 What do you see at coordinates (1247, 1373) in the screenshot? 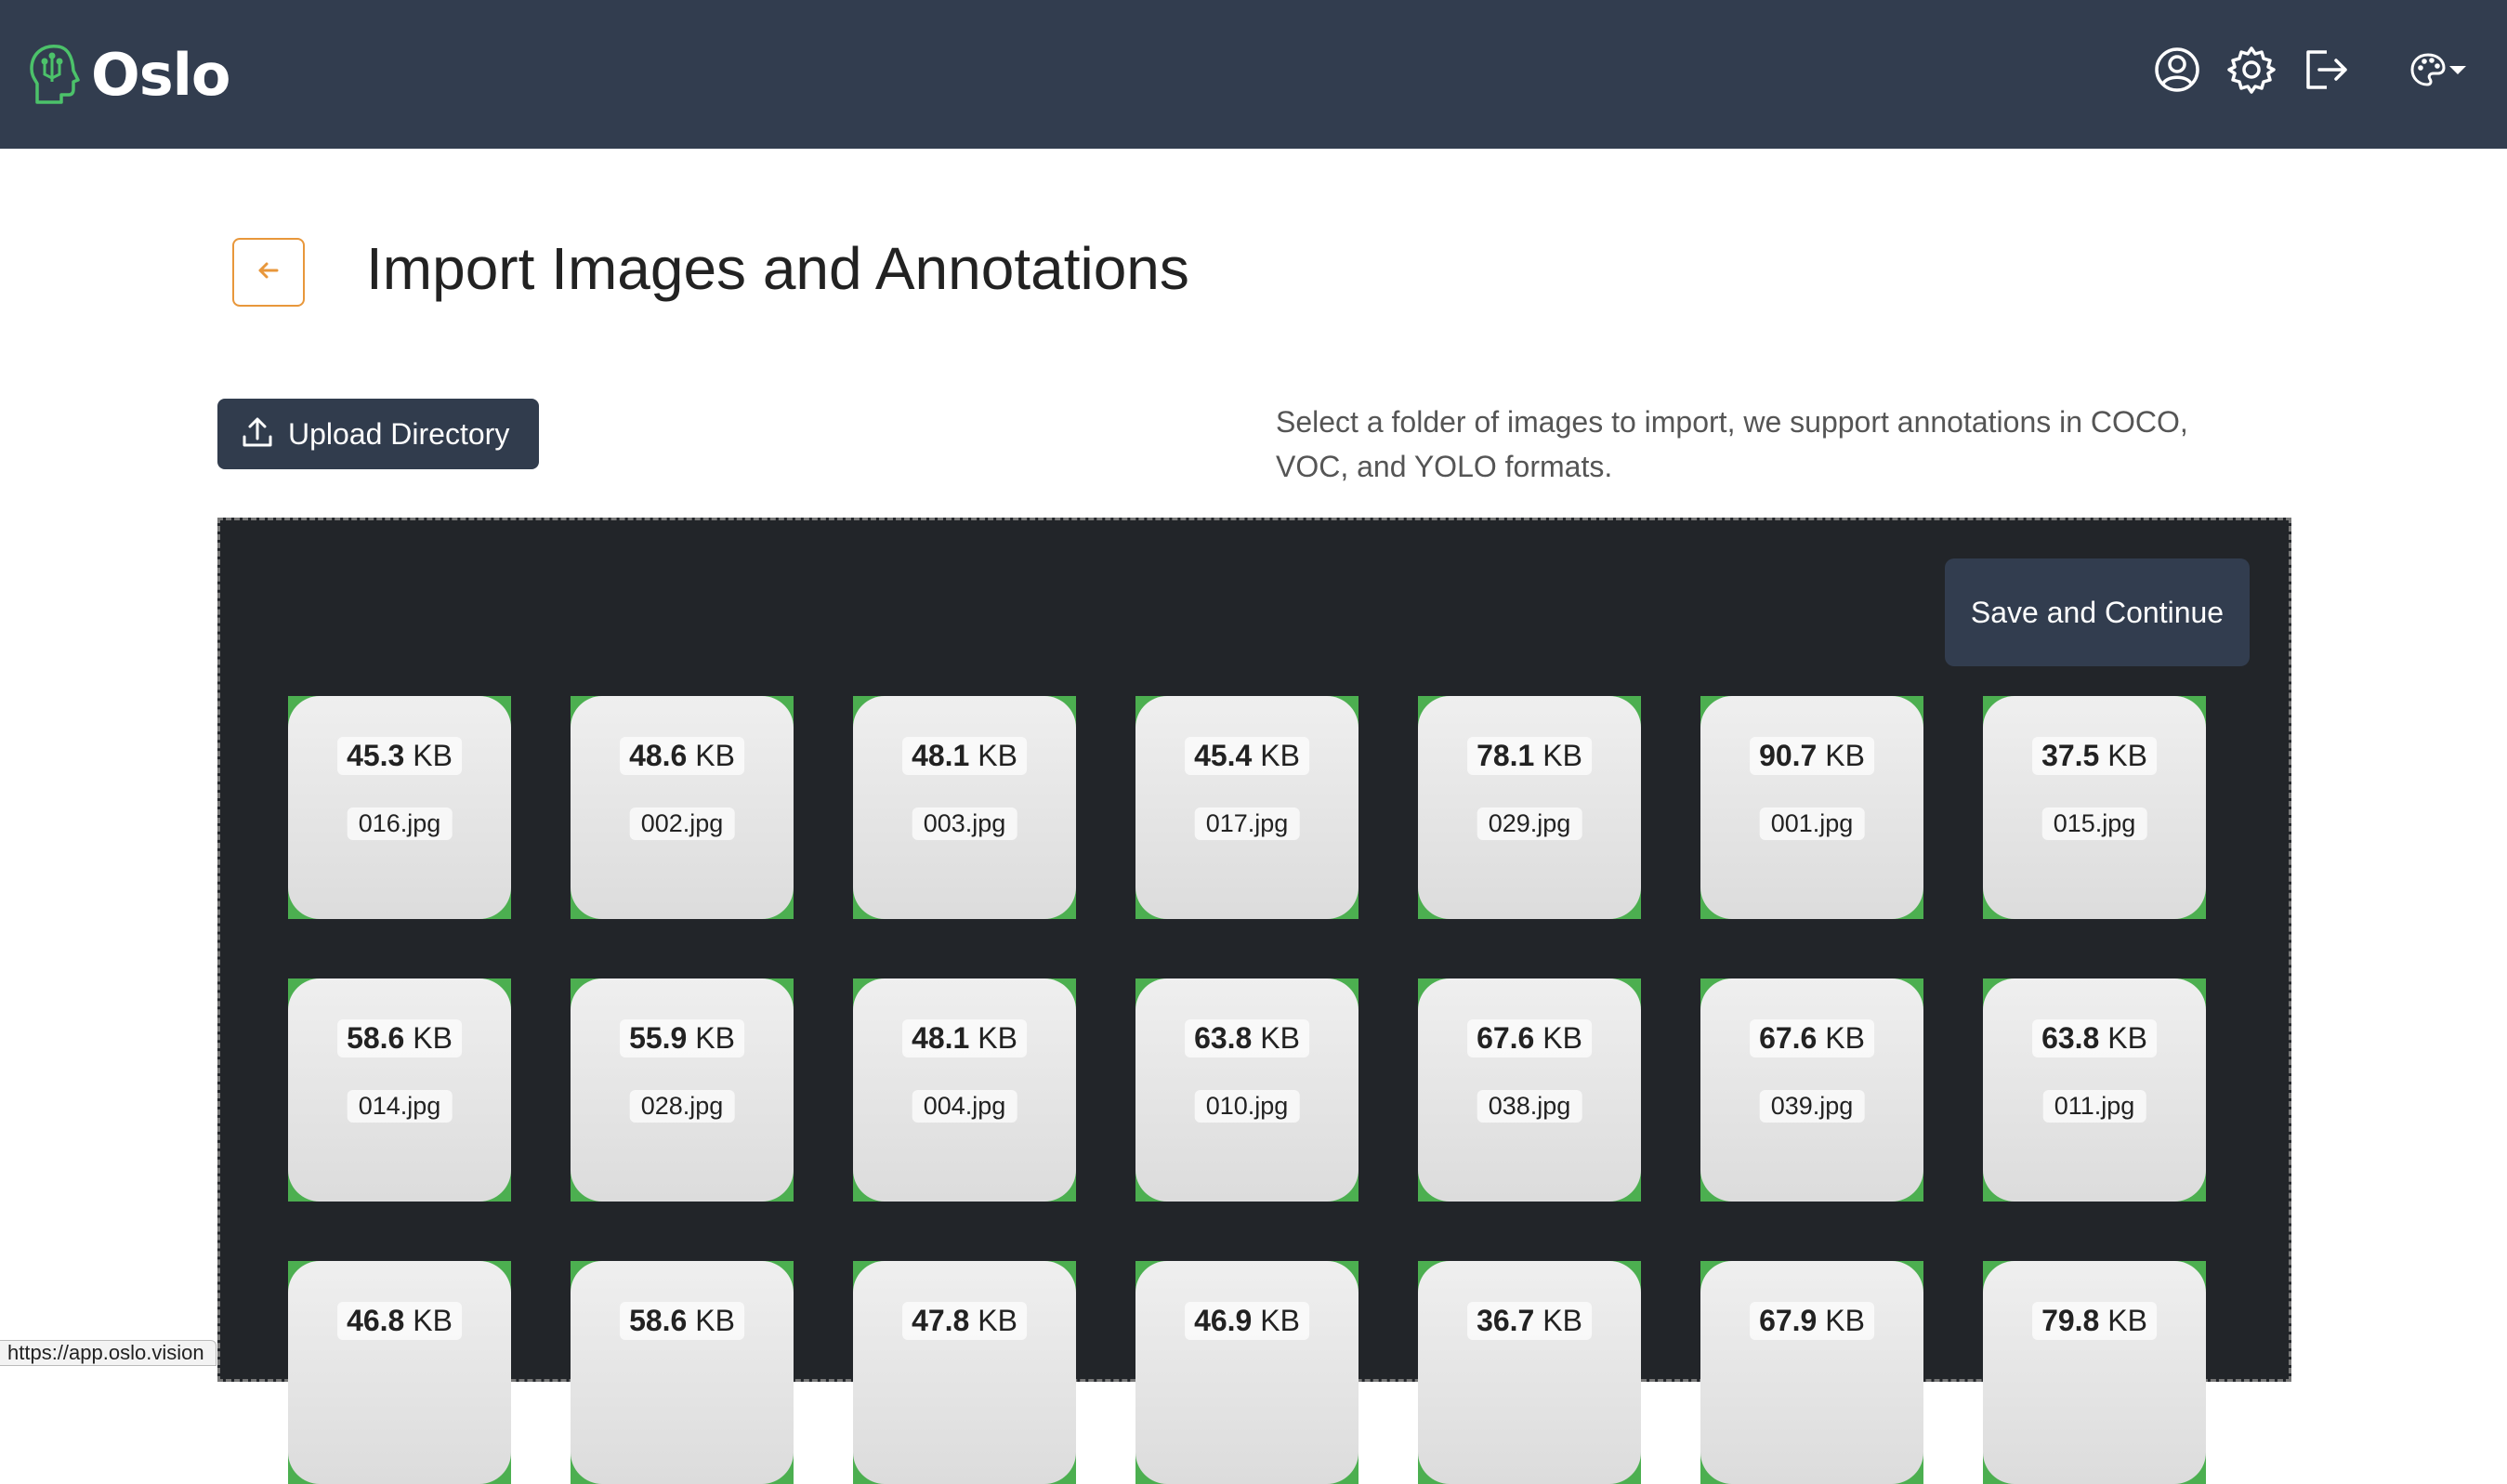
I see `file-thumbnail: 46.9 KB` at bounding box center [1247, 1373].